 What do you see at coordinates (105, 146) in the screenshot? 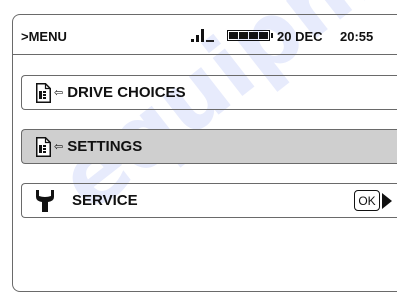
I see `menu-item-label: SETTINGS` at bounding box center [105, 146].